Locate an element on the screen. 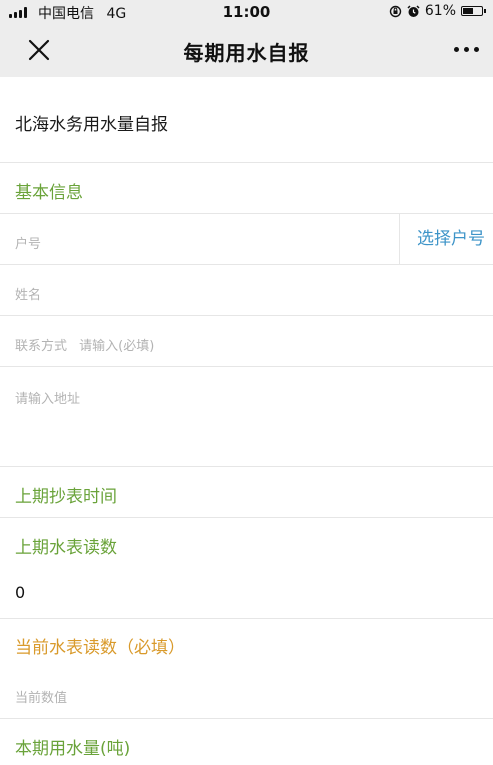  usage-row: 本期用水量(吨) is located at coordinates (246, 742).